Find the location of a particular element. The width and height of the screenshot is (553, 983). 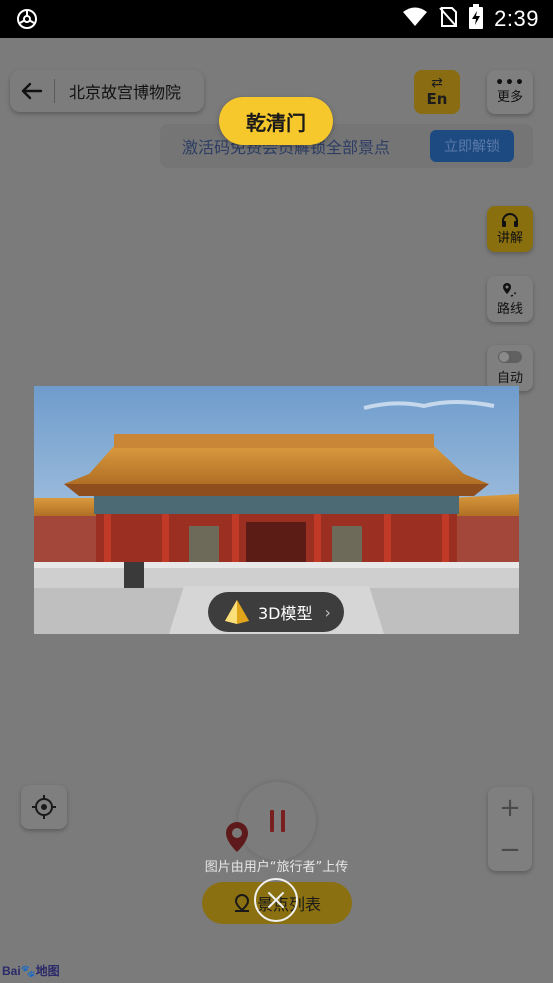

language-label: En is located at coordinates (437, 99).